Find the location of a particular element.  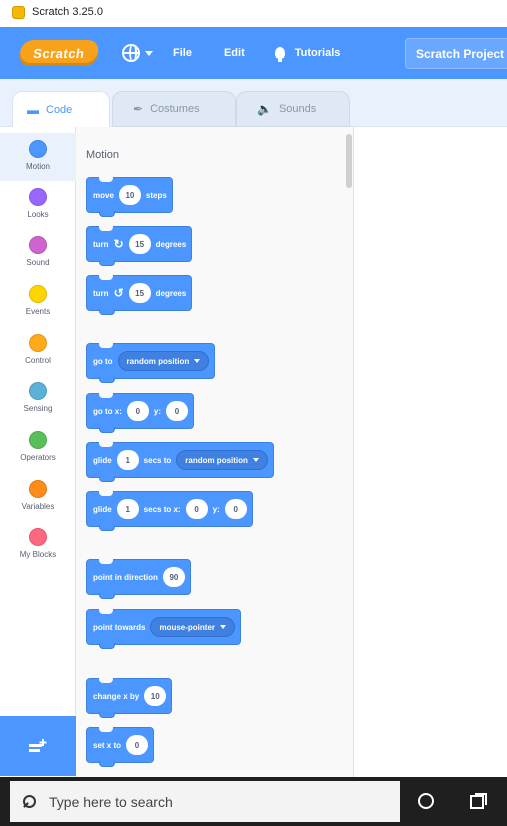

block-text: move is located at coordinates (103, 195).